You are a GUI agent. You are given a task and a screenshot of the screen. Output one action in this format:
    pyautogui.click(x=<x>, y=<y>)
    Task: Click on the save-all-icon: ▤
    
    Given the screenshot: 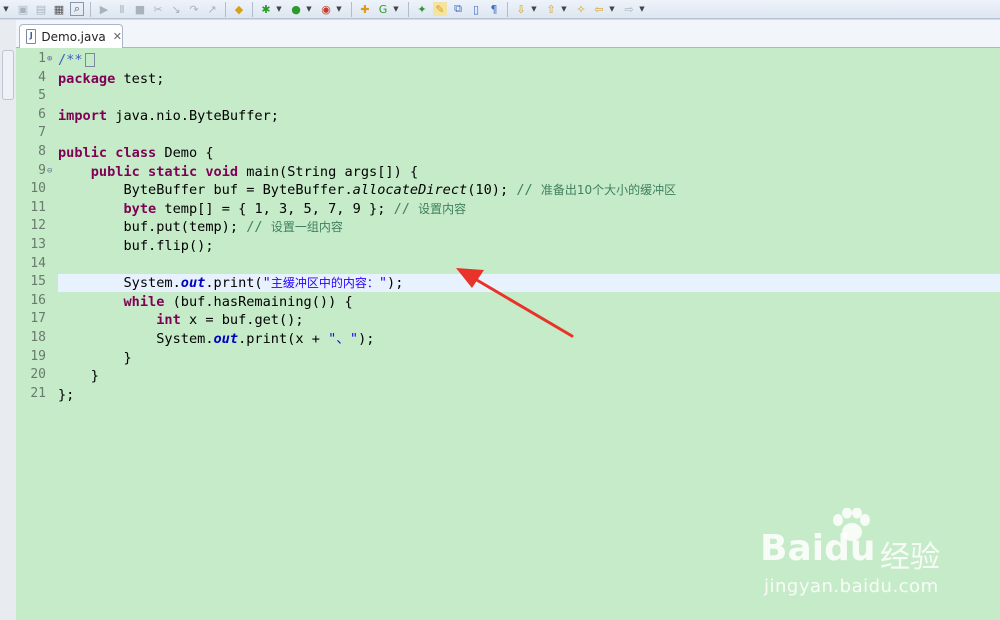 What is the action you would take?
    pyautogui.click(x=41, y=9)
    